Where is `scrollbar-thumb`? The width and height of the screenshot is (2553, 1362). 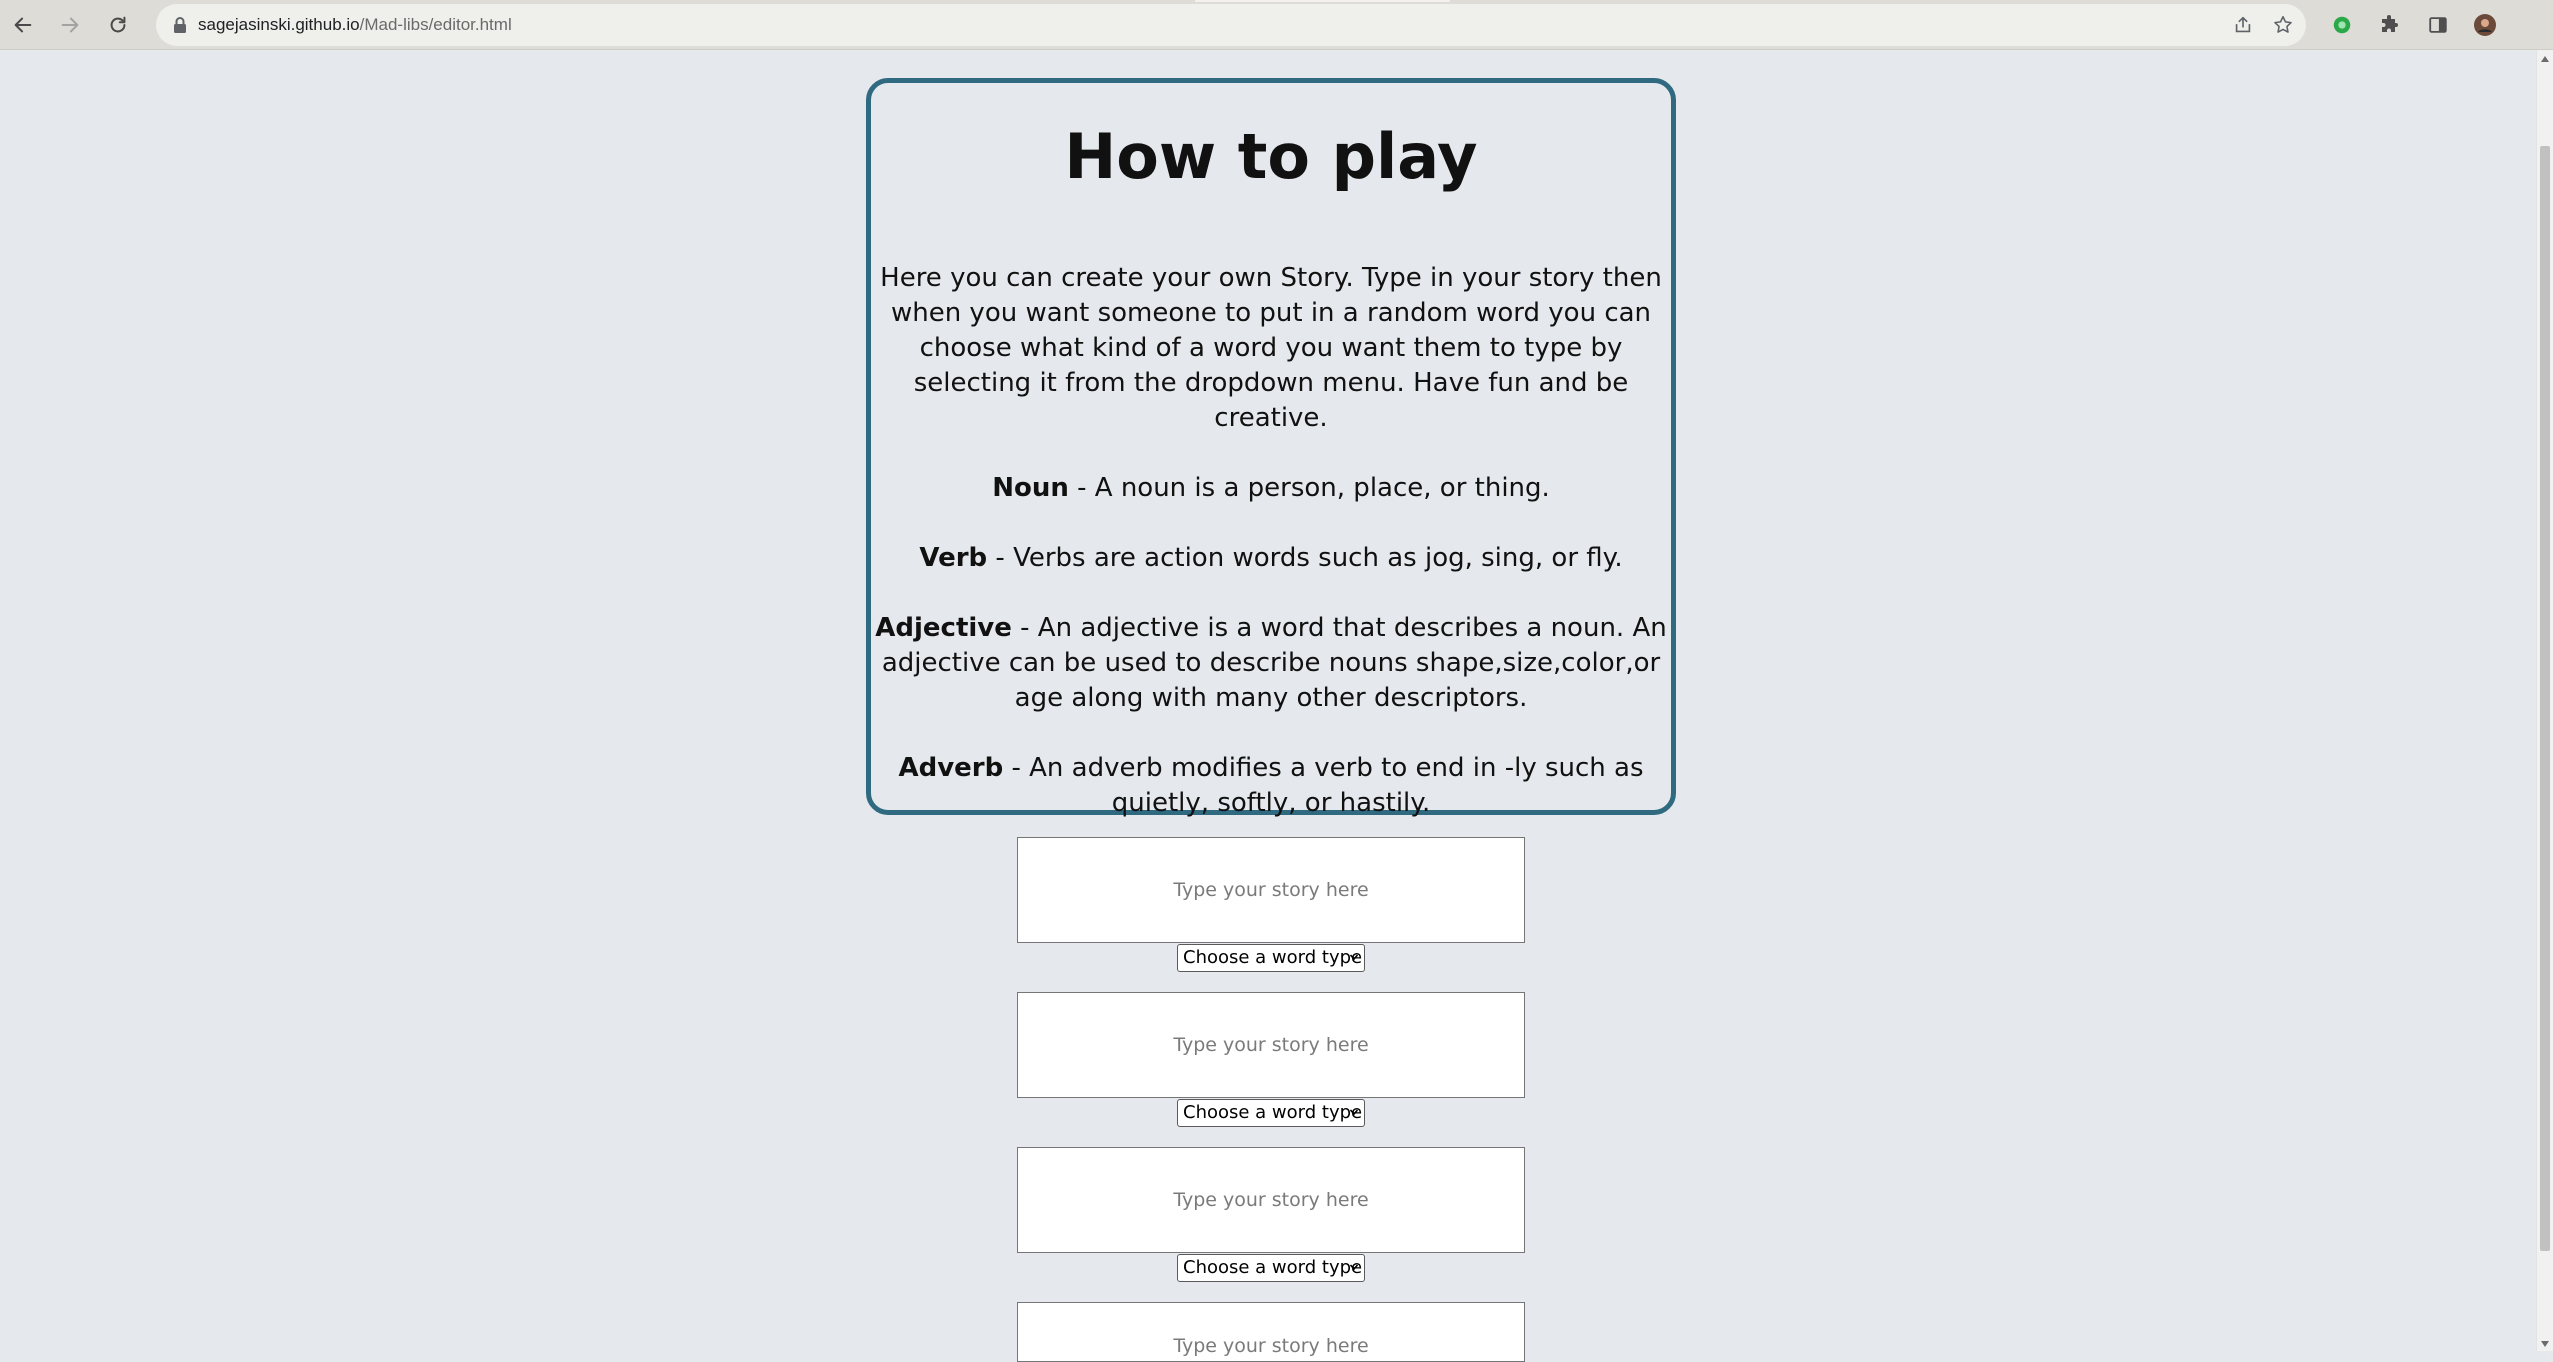
scrollbar-thumb is located at coordinates (2545, 698).